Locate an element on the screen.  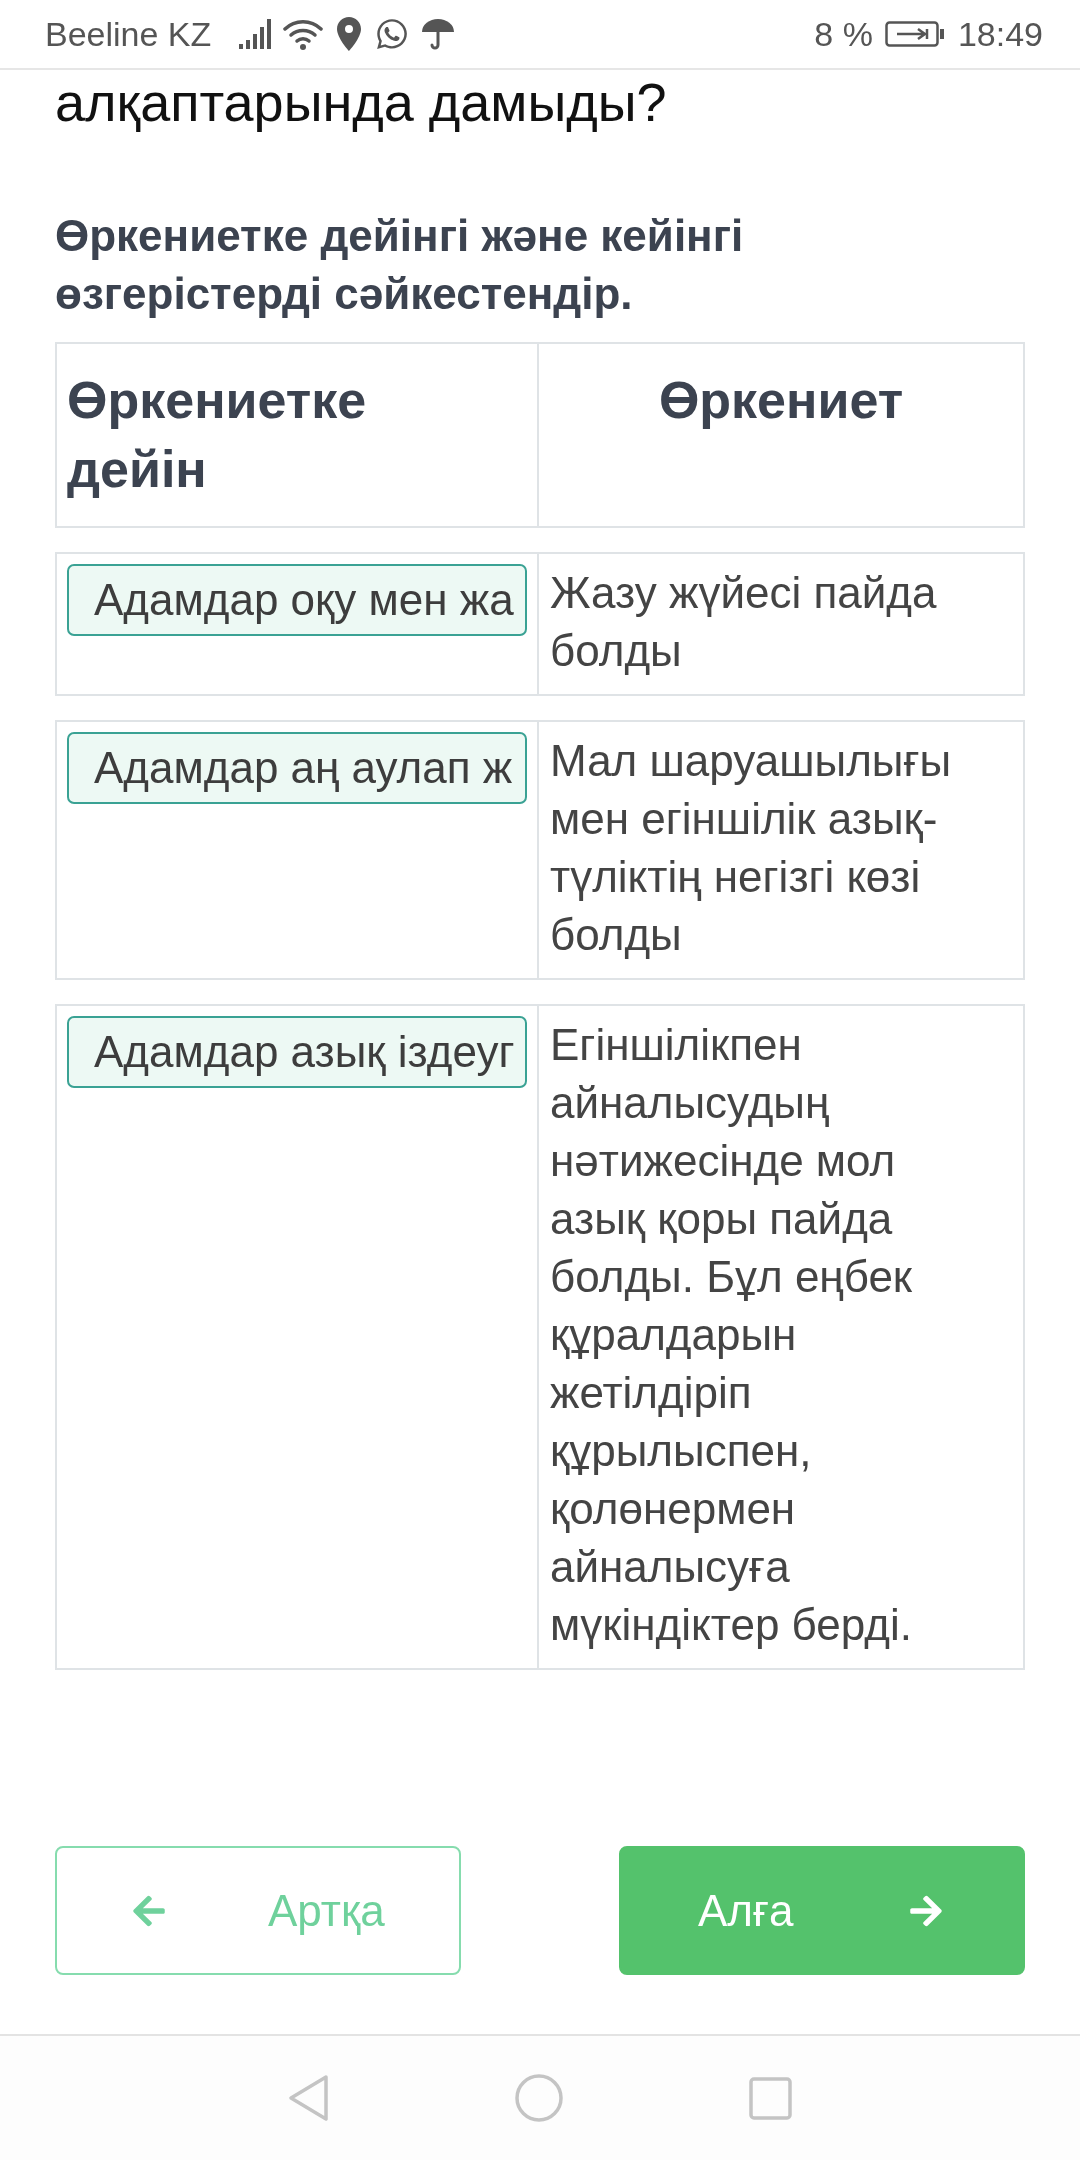
column-header: Өркениет is located at coordinates (781, 400).